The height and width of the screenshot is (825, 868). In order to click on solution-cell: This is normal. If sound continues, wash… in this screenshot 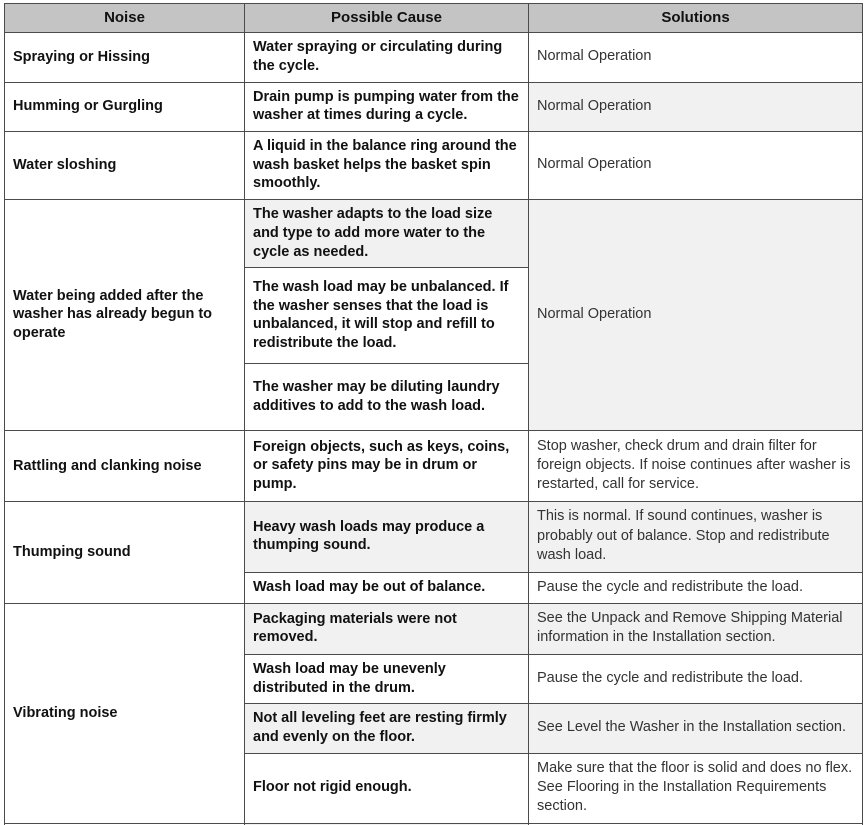, I will do `click(695, 537)`.